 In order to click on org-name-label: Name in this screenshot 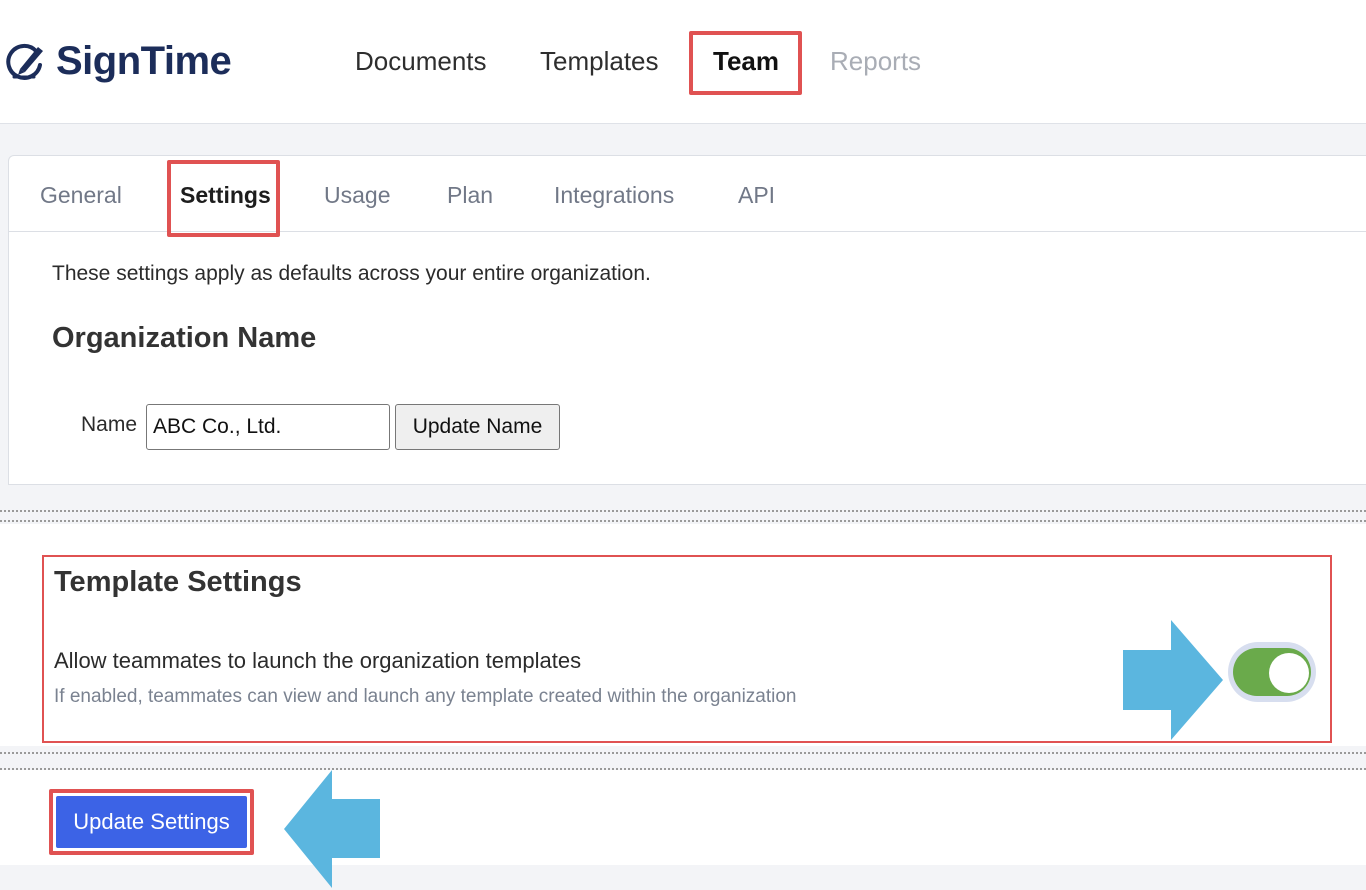, I will do `click(109, 424)`.